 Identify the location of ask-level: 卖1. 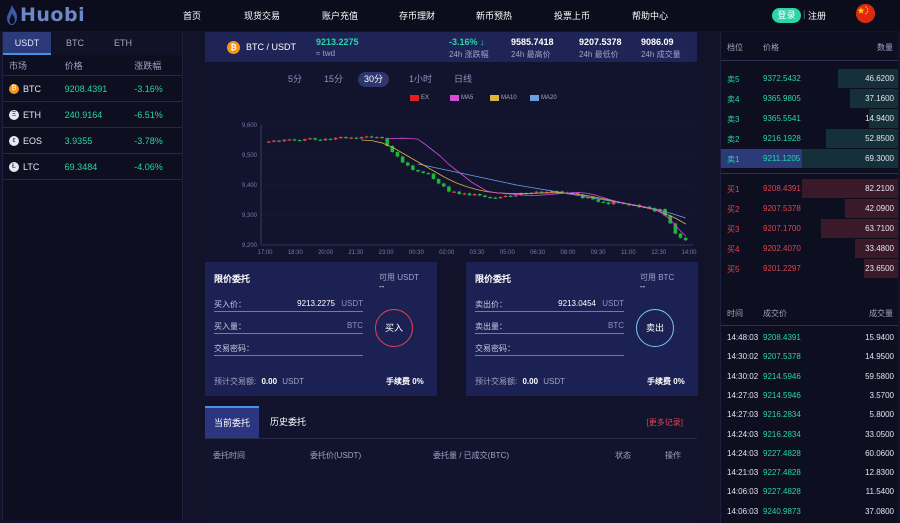
(733, 159).